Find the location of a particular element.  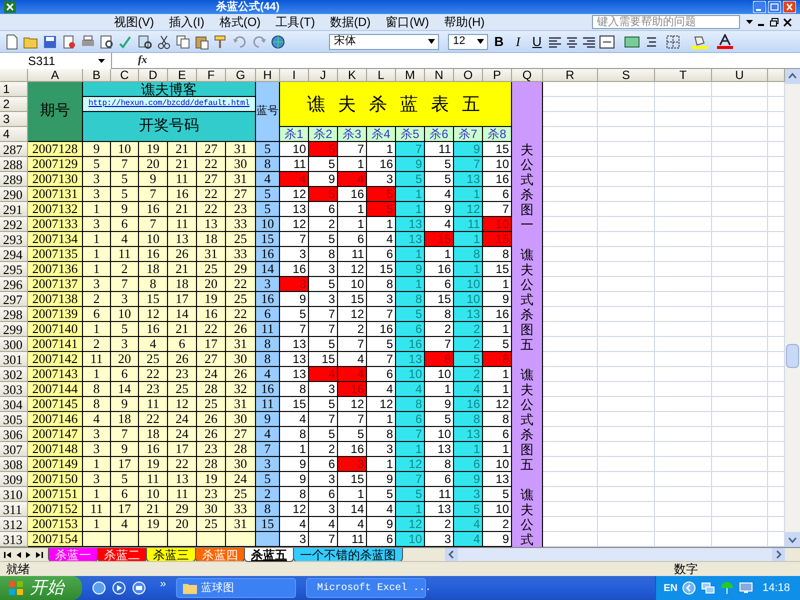

scroll-down-icon is located at coordinates (792, 539).